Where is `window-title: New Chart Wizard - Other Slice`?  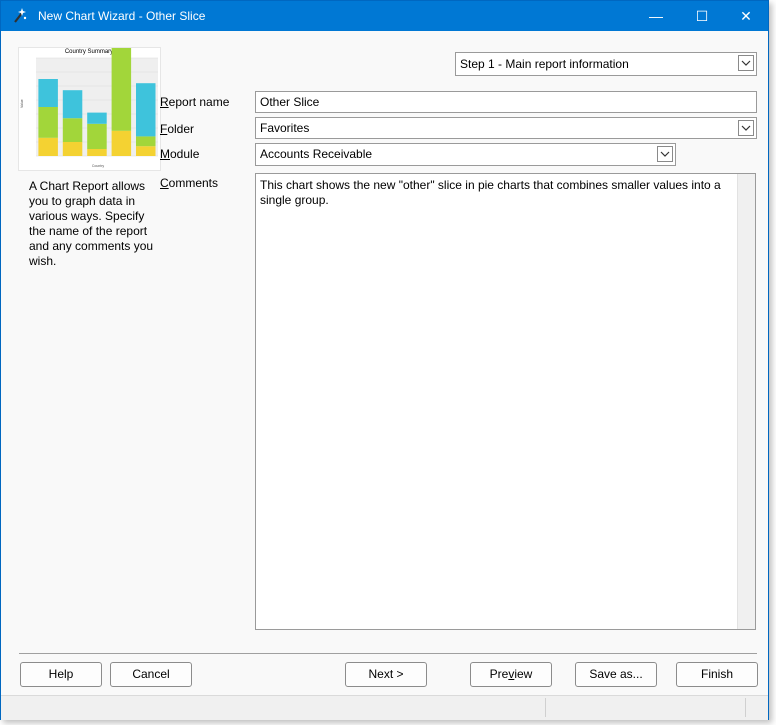
window-title: New Chart Wizard - Other Slice is located at coordinates (122, 16).